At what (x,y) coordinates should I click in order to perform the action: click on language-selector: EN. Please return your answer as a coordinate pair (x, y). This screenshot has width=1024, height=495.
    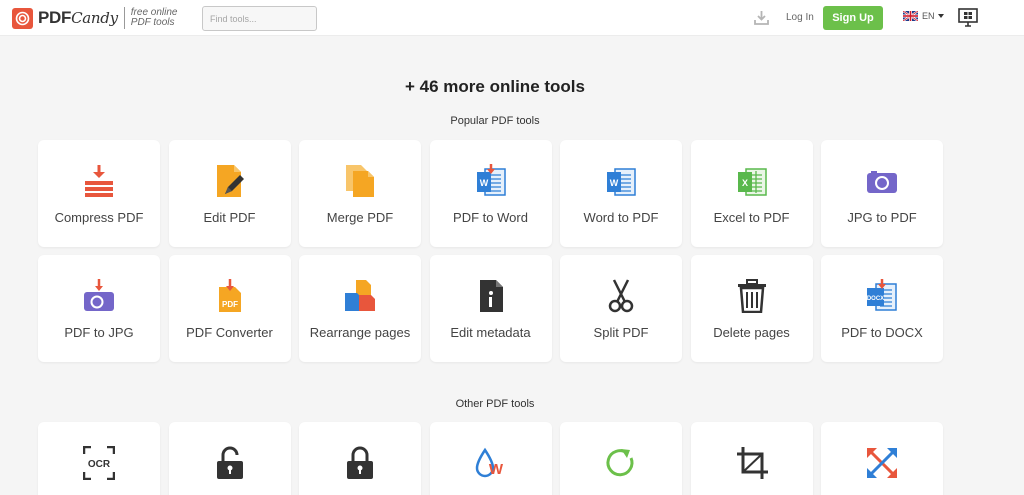
    Looking at the image, I should click on (923, 16).